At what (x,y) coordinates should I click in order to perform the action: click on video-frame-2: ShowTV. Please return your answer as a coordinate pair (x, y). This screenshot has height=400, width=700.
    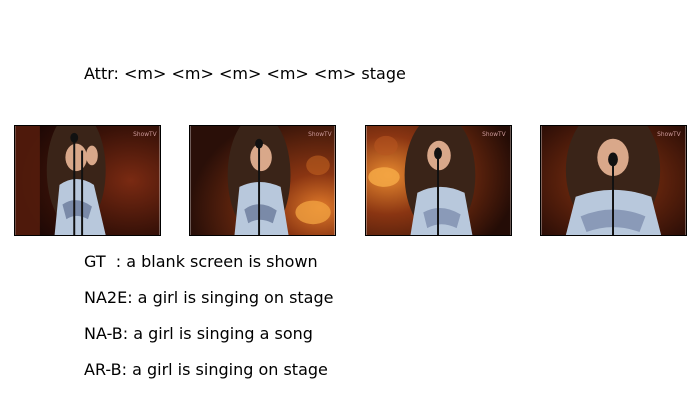
    Looking at the image, I should click on (262, 180).